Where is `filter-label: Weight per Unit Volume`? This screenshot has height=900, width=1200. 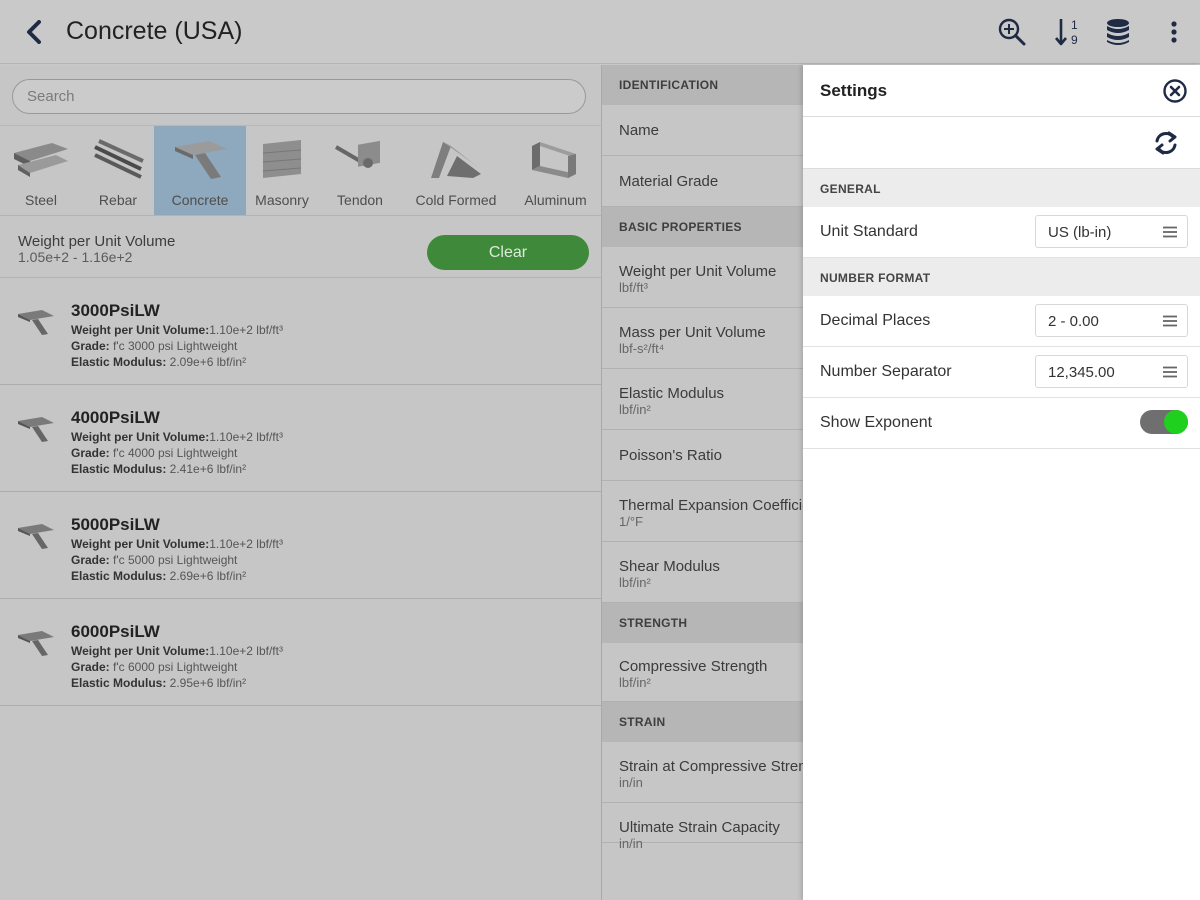 filter-label: Weight per Unit Volume is located at coordinates (97, 241).